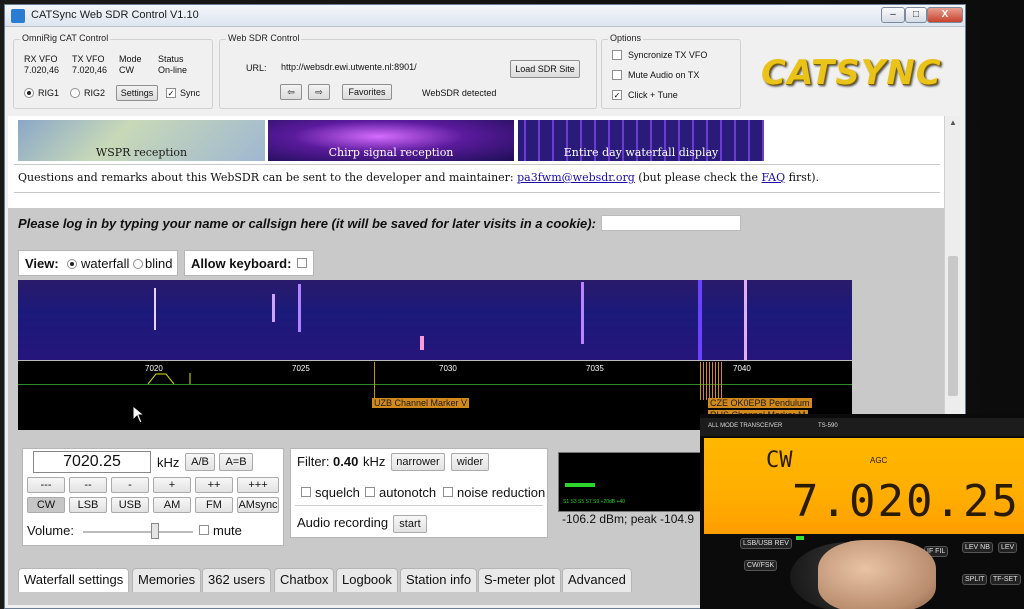 The width and height of the screenshot is (1024, 609). Describe the element at coordinates (879, 460) in the screenshot. I see `lcd-agc: AGC` at that location.